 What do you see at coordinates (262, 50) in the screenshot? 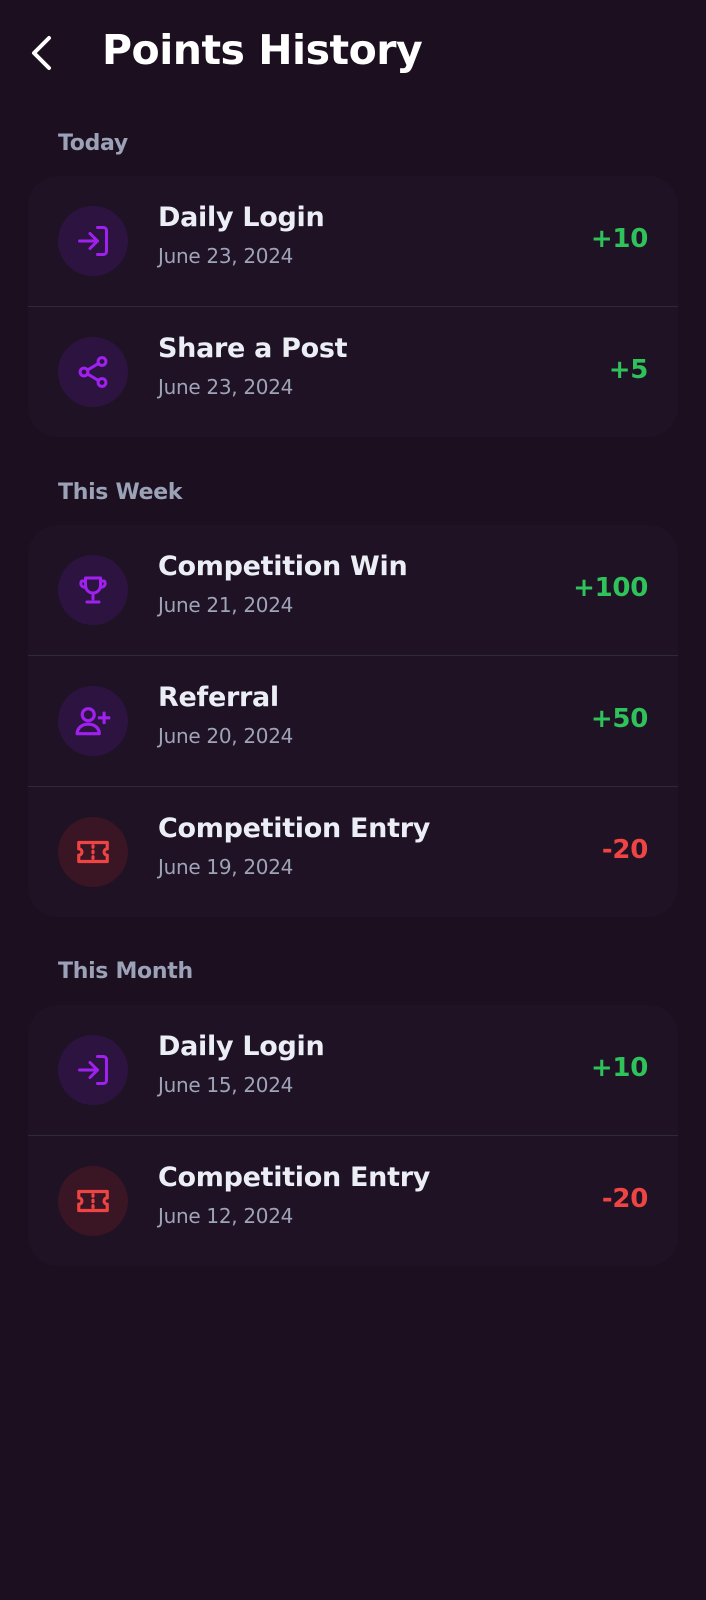
I see `page-title: Points History` at bounding box center [262, 50].